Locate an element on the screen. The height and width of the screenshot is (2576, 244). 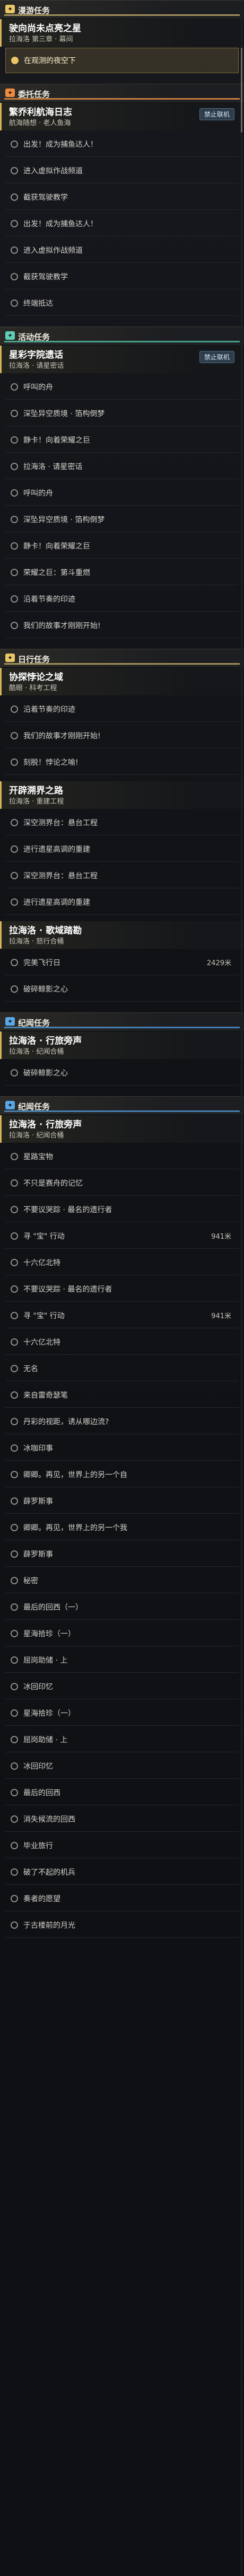
scrollbar-track is located at coordinates (242, 1288).